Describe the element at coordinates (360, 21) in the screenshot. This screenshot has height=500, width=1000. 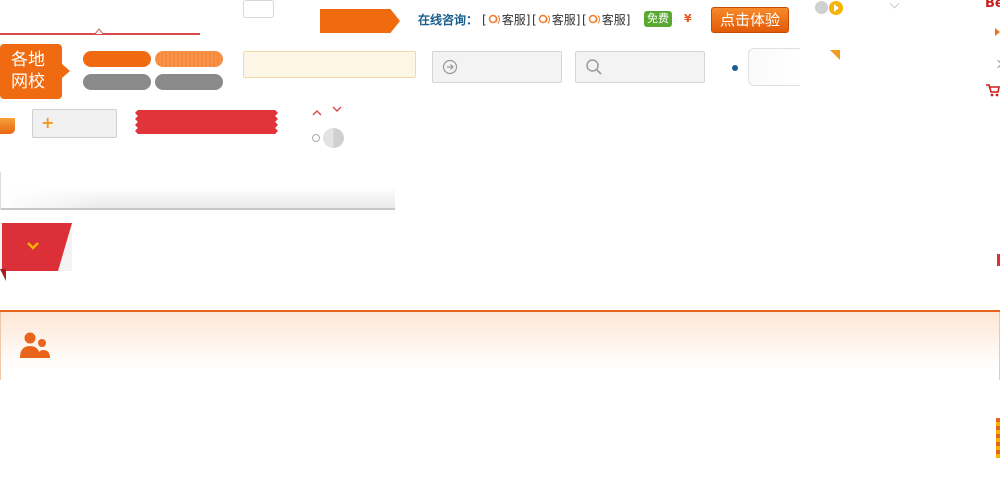
I see `orange-arrow-ribbon` at that location.